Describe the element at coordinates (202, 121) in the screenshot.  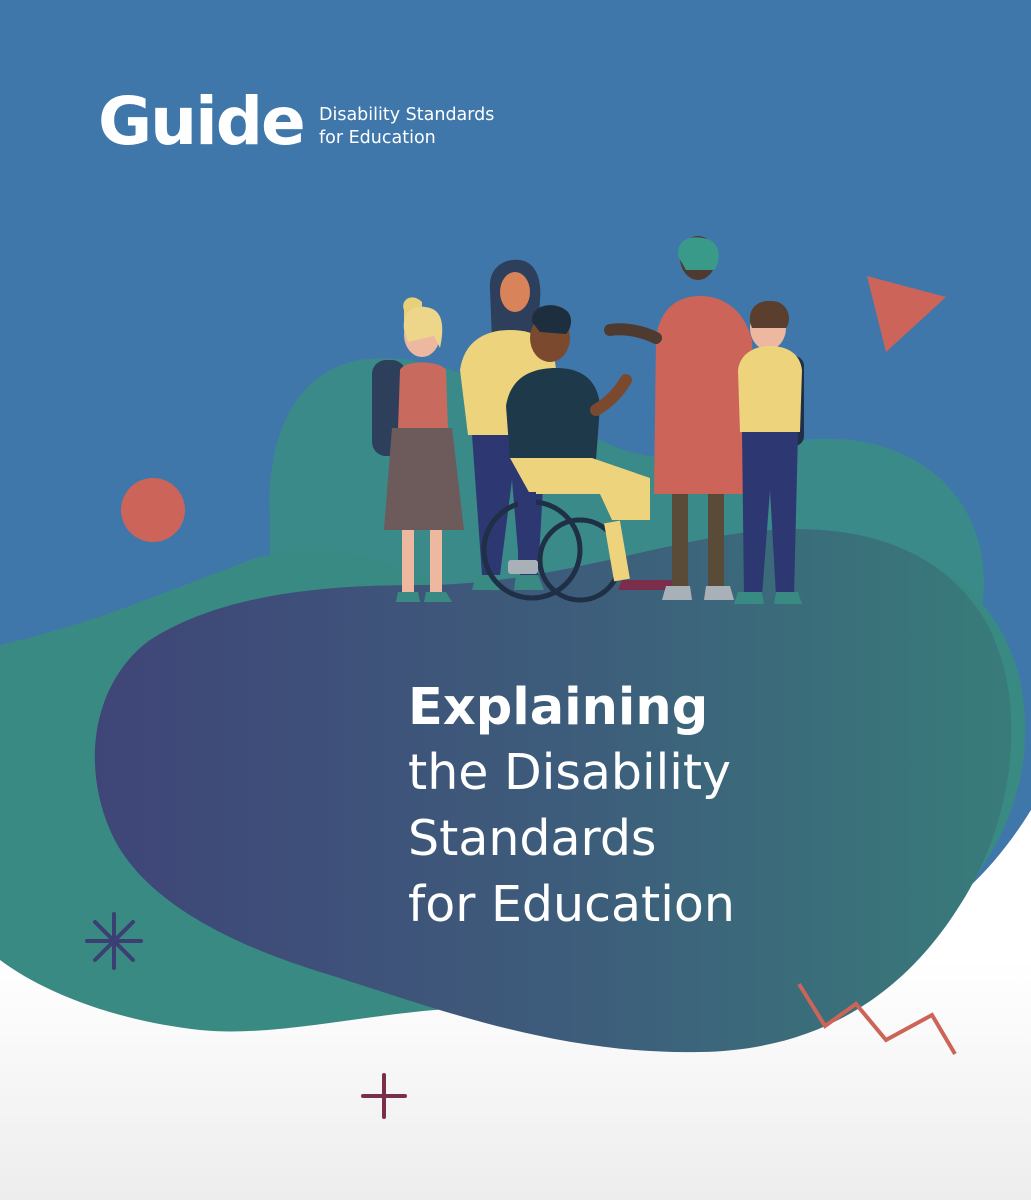
I see `guide-label: Guide` at that location.